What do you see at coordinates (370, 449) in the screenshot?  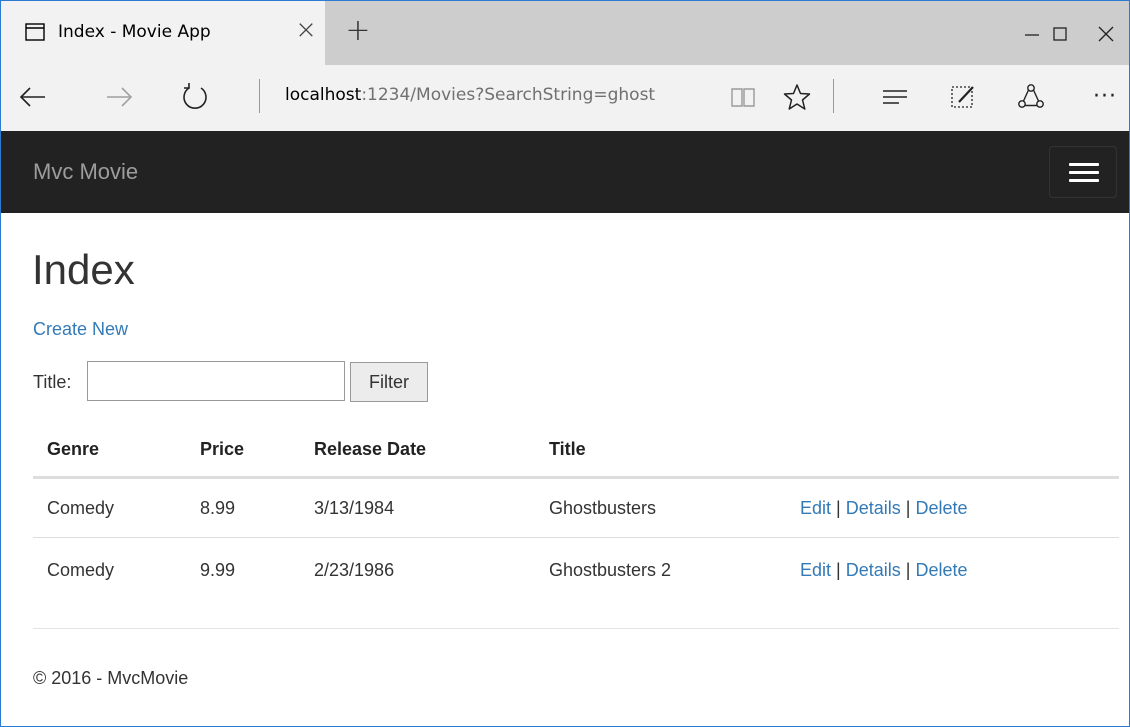 I see `column-header-release-date: Release Date` at bounding box center [370, 449].